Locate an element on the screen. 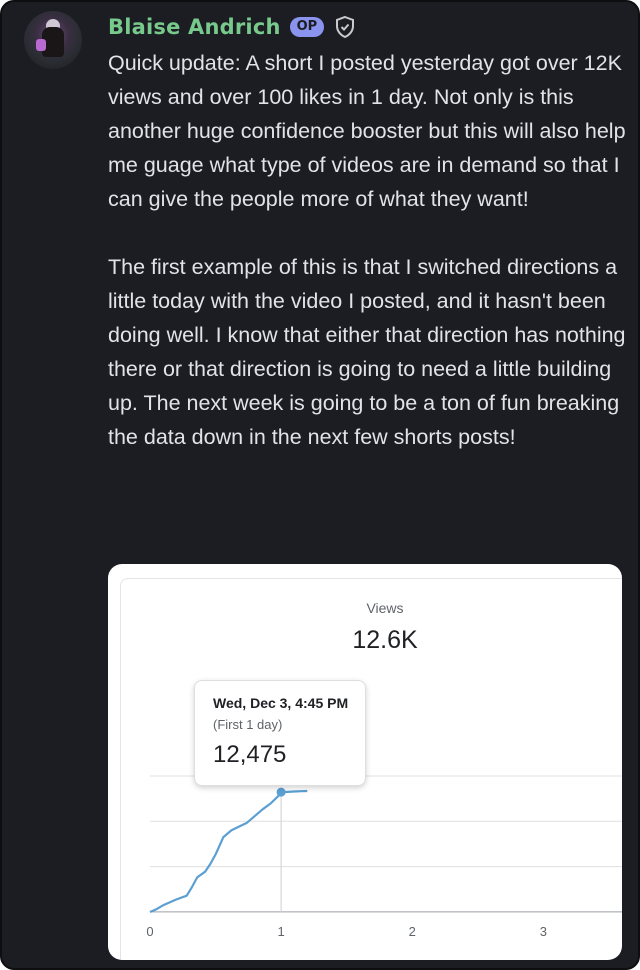  op-badge: OP is located at coordinates (307, 27).